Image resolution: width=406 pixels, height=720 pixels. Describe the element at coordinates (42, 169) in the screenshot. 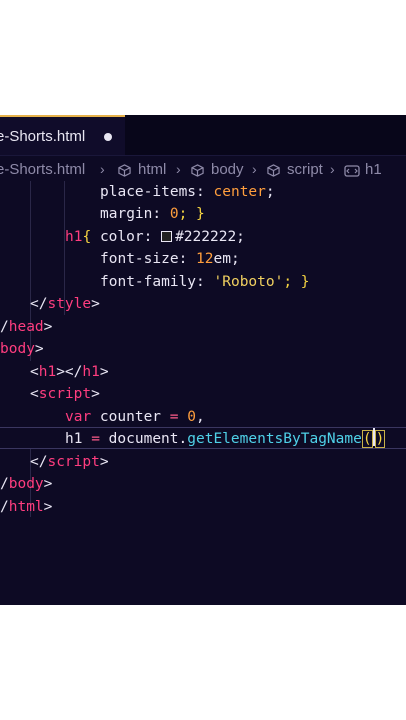

I see `breadcrumb-file: e-Shorts.html` at that location.